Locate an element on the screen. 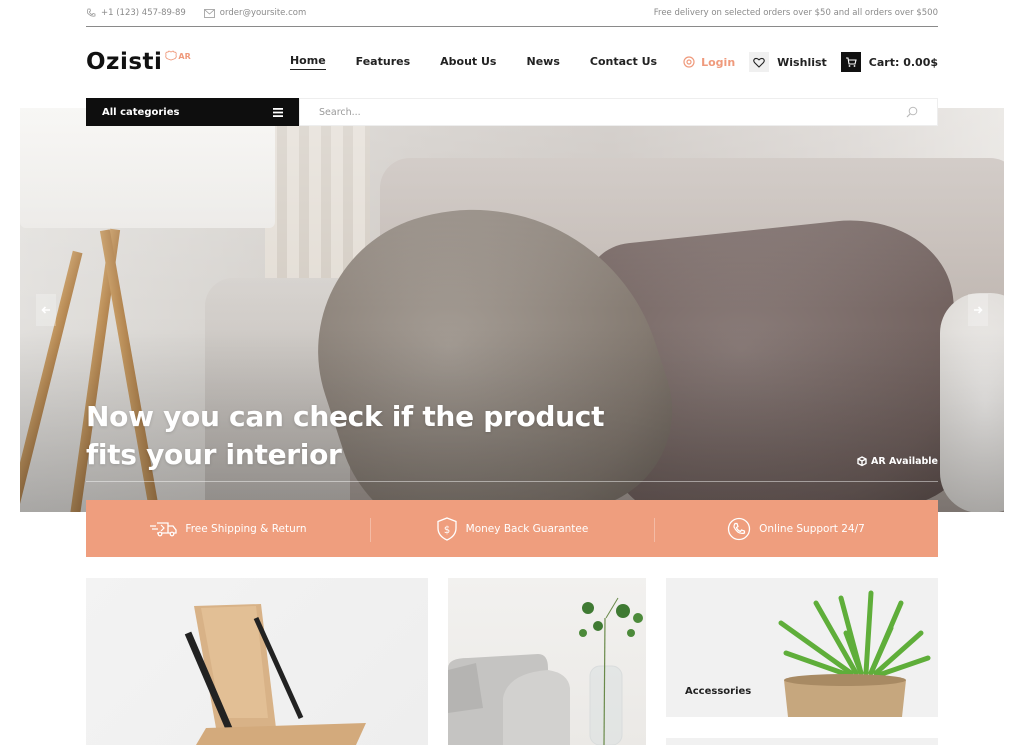 Image resolution: width=1024 pixels, height=745 pixels. email-contact: order@yoursite.com is located at coordinates (255, 13).